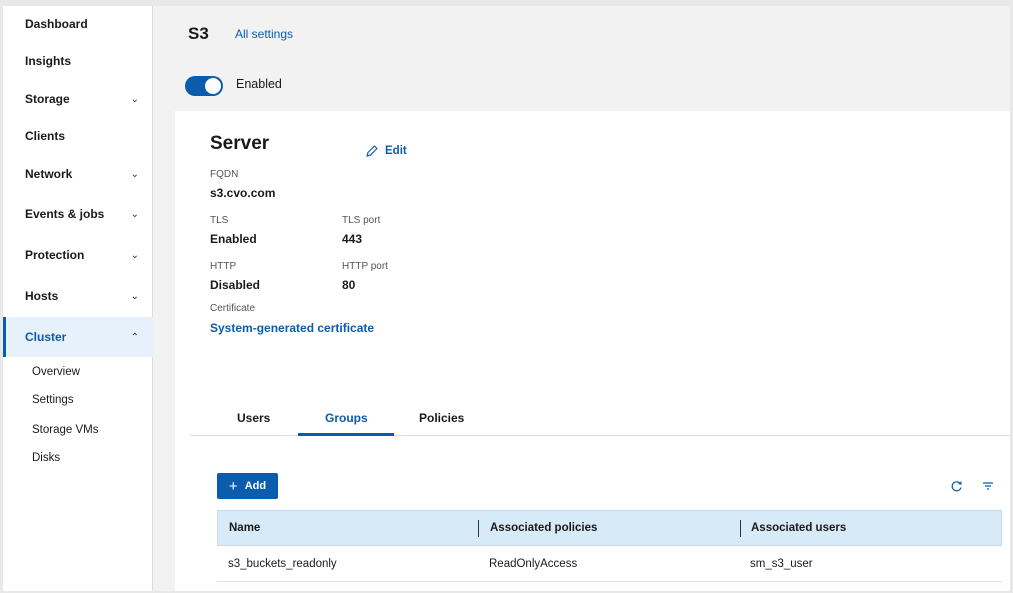 The image size is (1013, 593). I want to click on fqdn-value: s3.cvo.com, so click(243, 193).